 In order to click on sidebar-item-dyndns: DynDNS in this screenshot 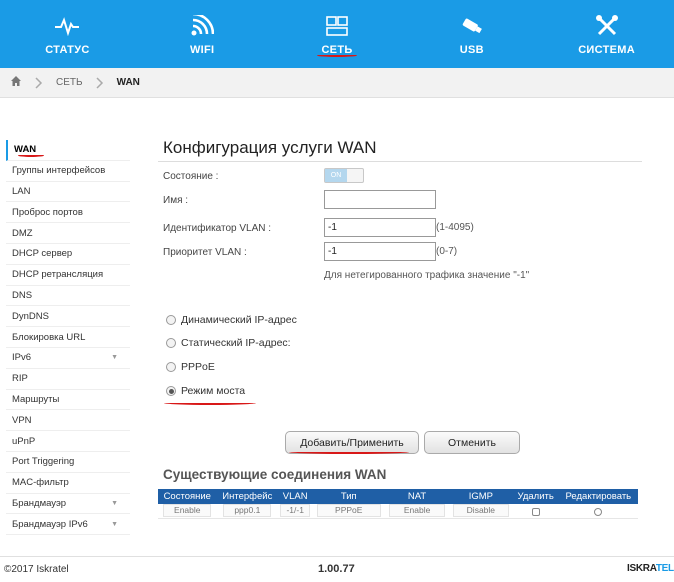, I will do `click(68, 317)`.